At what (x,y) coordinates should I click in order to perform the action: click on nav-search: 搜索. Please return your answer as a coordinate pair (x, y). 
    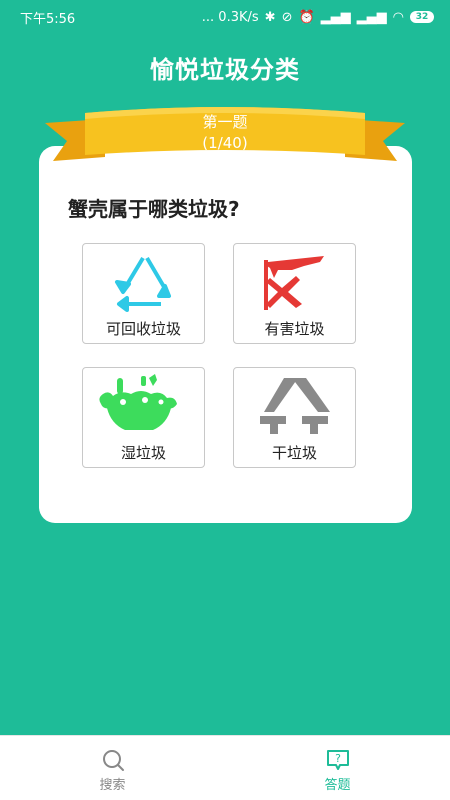
    Looking at the image, I should click on (112, 768).